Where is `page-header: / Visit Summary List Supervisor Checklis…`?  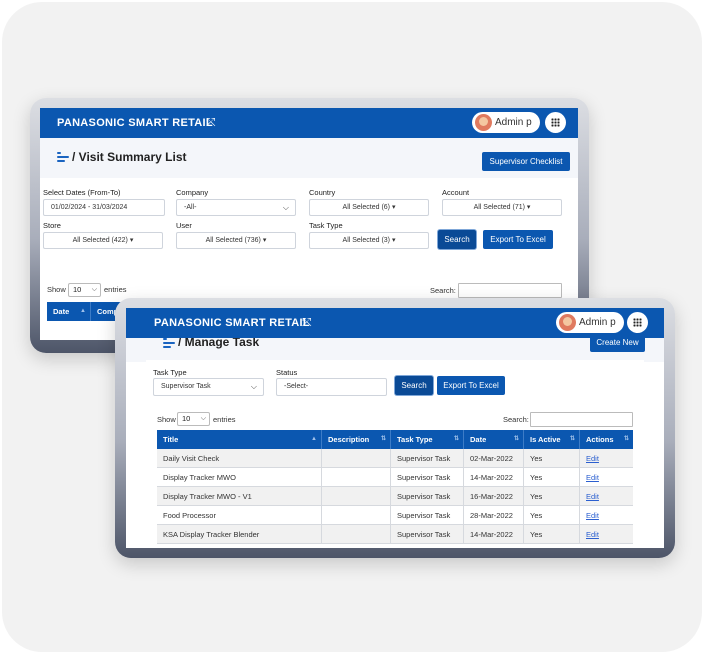 page-header: / Visit Summary List Supervisor Checklis… is located at coordinates (309, 158).